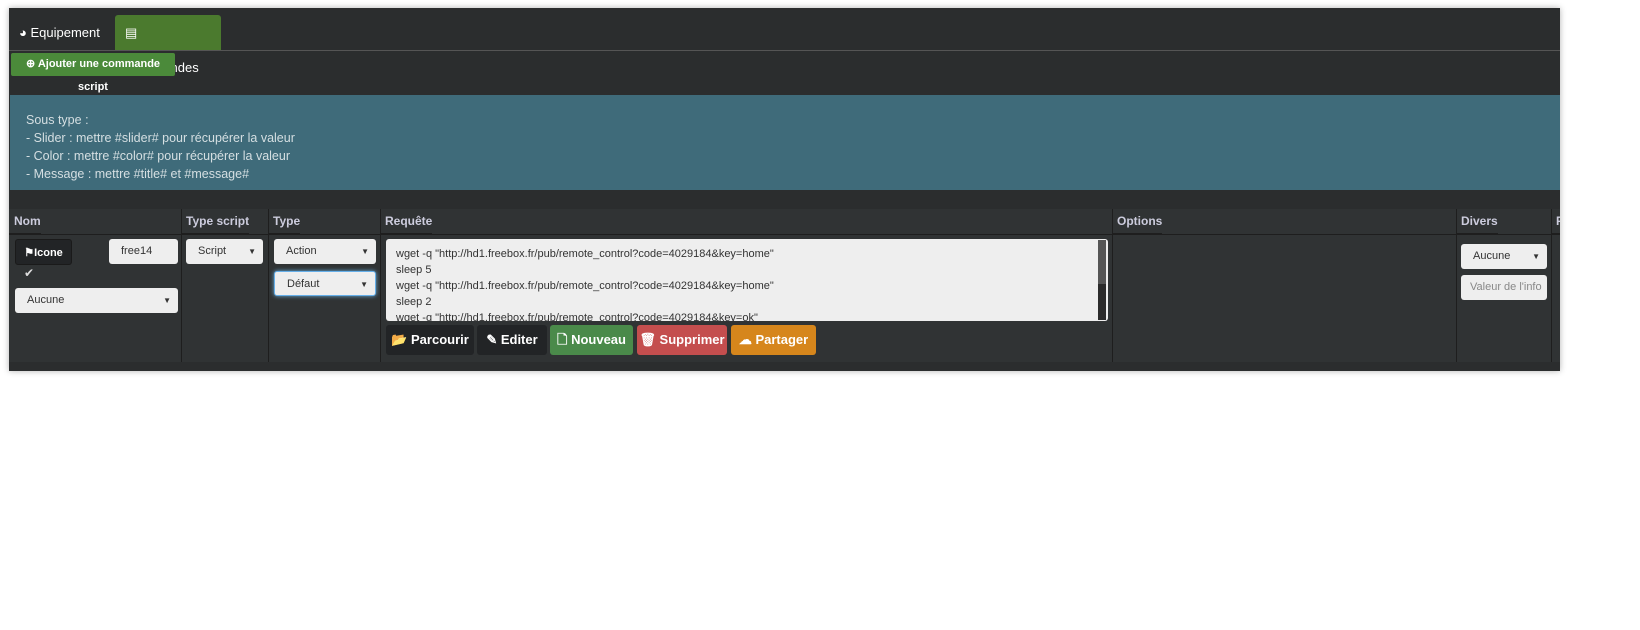  Describe the element at coordinates (138, 174) in the screenshot. I see `info-line: - Message : mettre #title# et #message#` at that location.